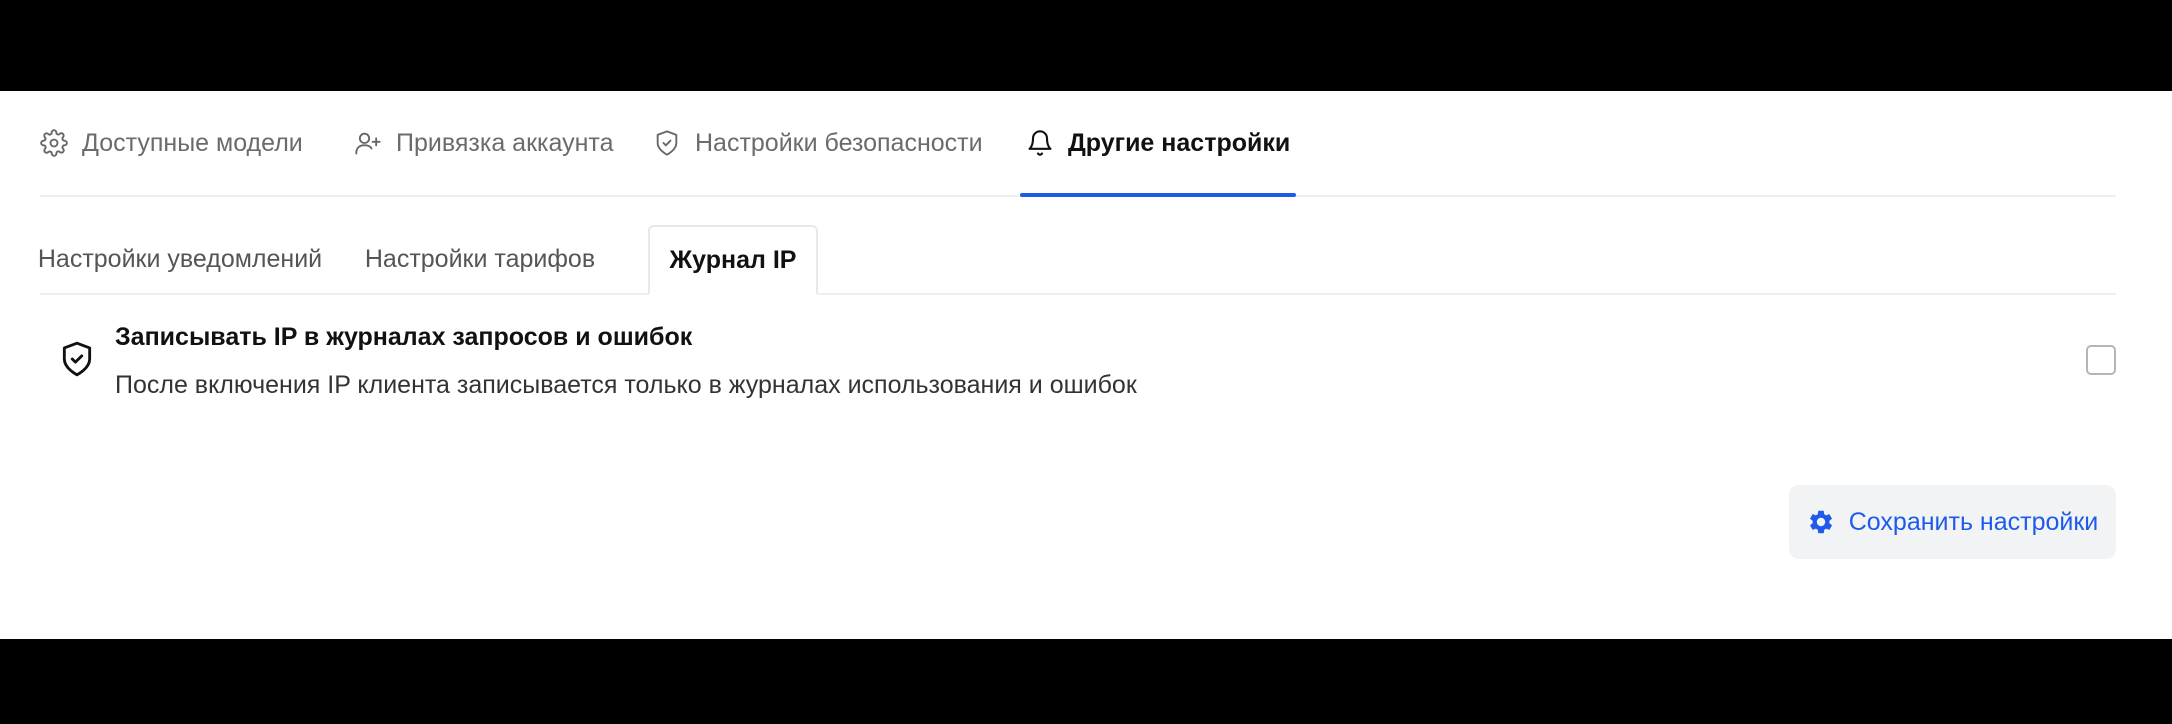 This screenshot has height=724, width=2172. Describe the element at coordinates (1179, 142) in the screenshot. I see `tab-label: Другие настройки` at that location.